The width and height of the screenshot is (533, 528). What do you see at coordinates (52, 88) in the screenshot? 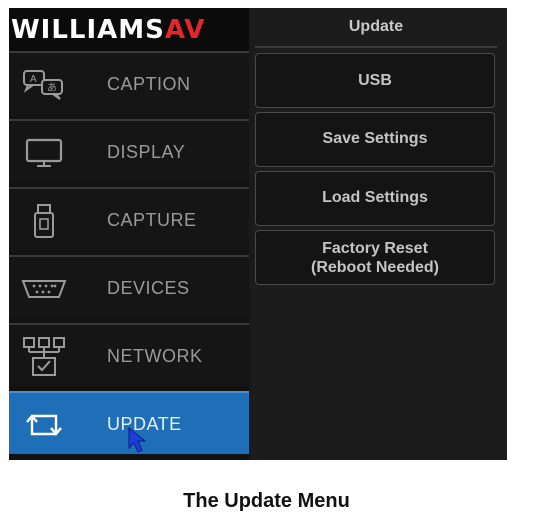
I see `svg-text: あ` at bounding box center [52, 88].